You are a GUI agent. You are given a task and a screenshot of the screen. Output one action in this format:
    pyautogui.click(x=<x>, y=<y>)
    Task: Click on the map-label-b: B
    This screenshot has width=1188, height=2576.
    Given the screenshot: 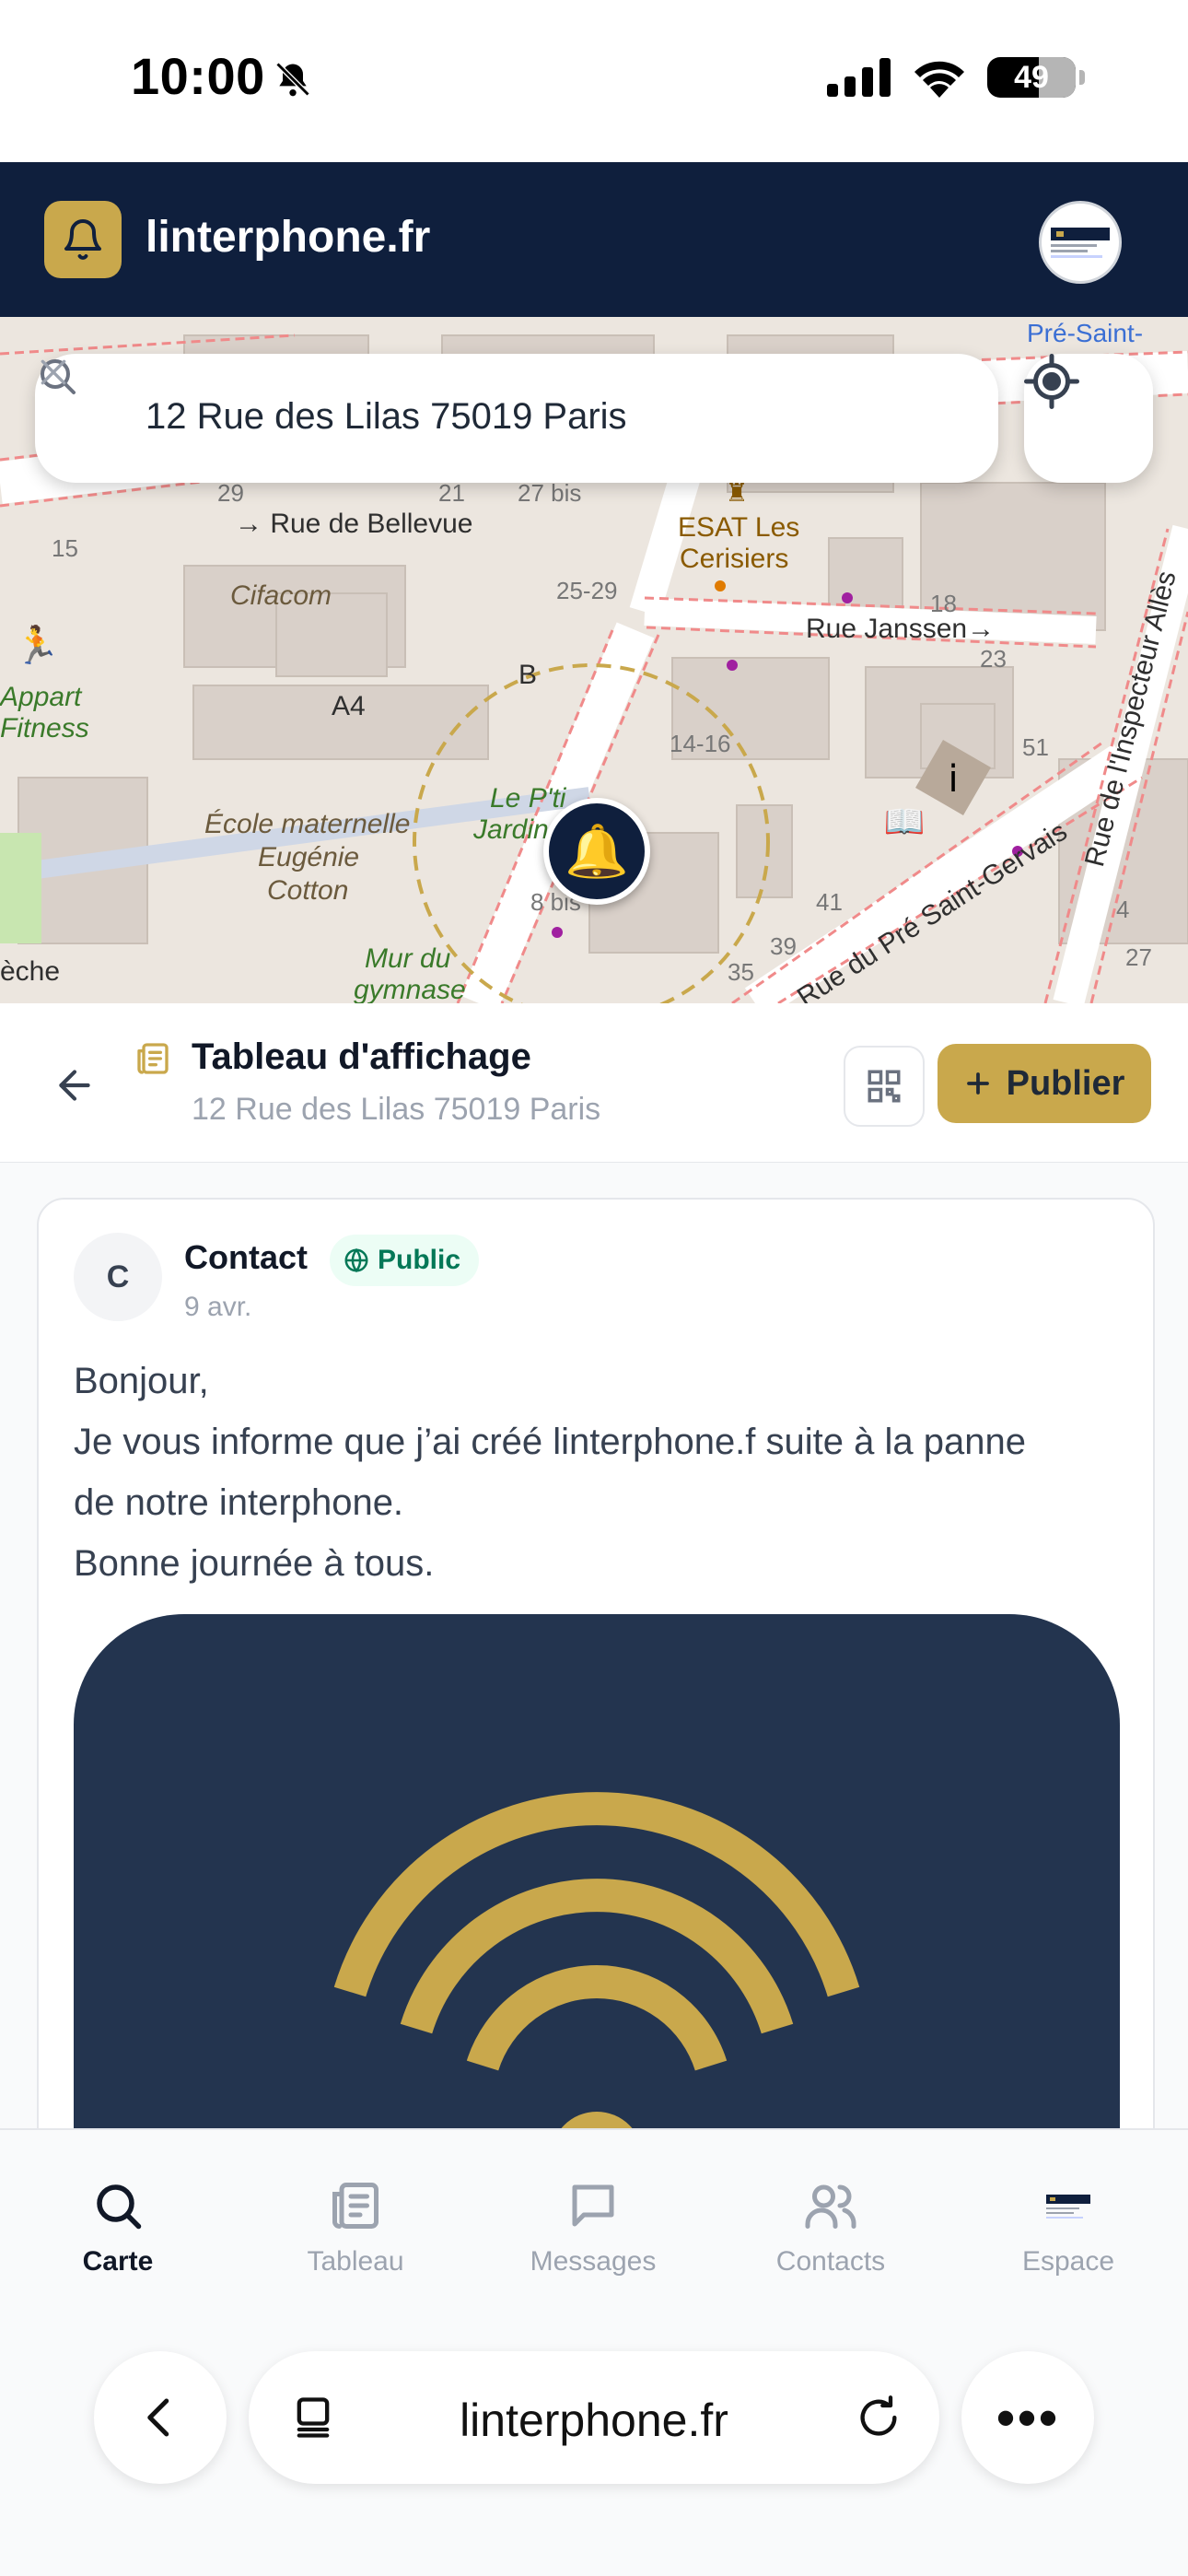 What is the action you would take?
    pyautogui.click(x=528, y=675)
    